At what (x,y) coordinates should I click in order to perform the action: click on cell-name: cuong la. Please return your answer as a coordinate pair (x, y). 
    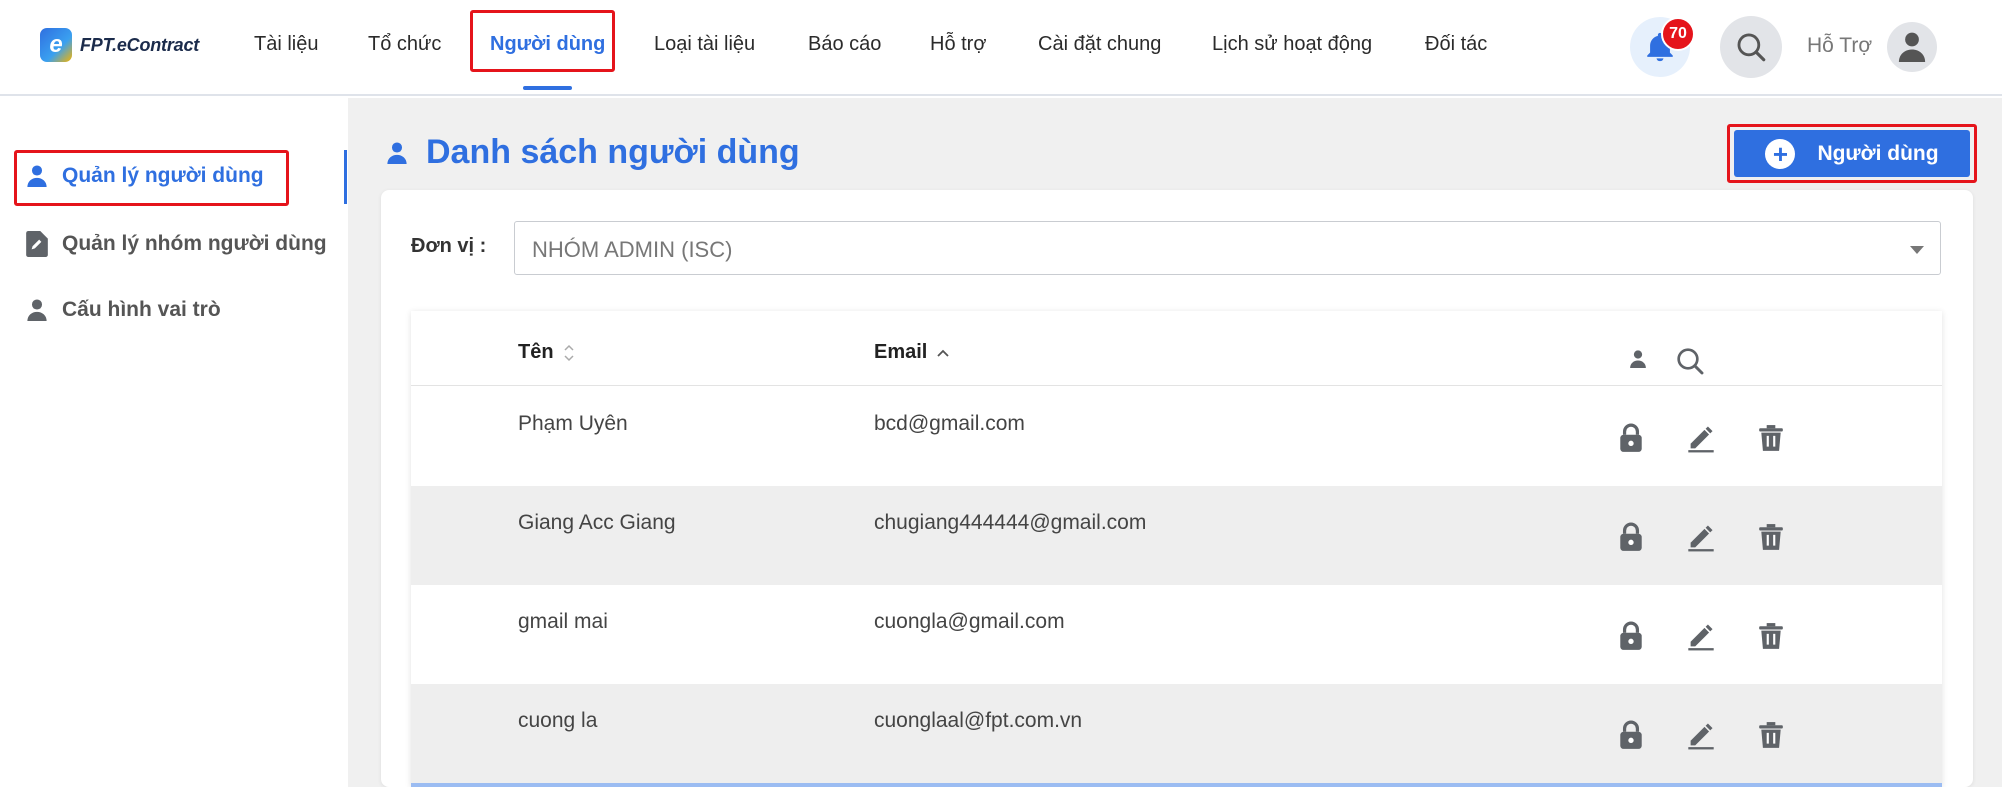
    Looking at the image, I should click on (558, 720).